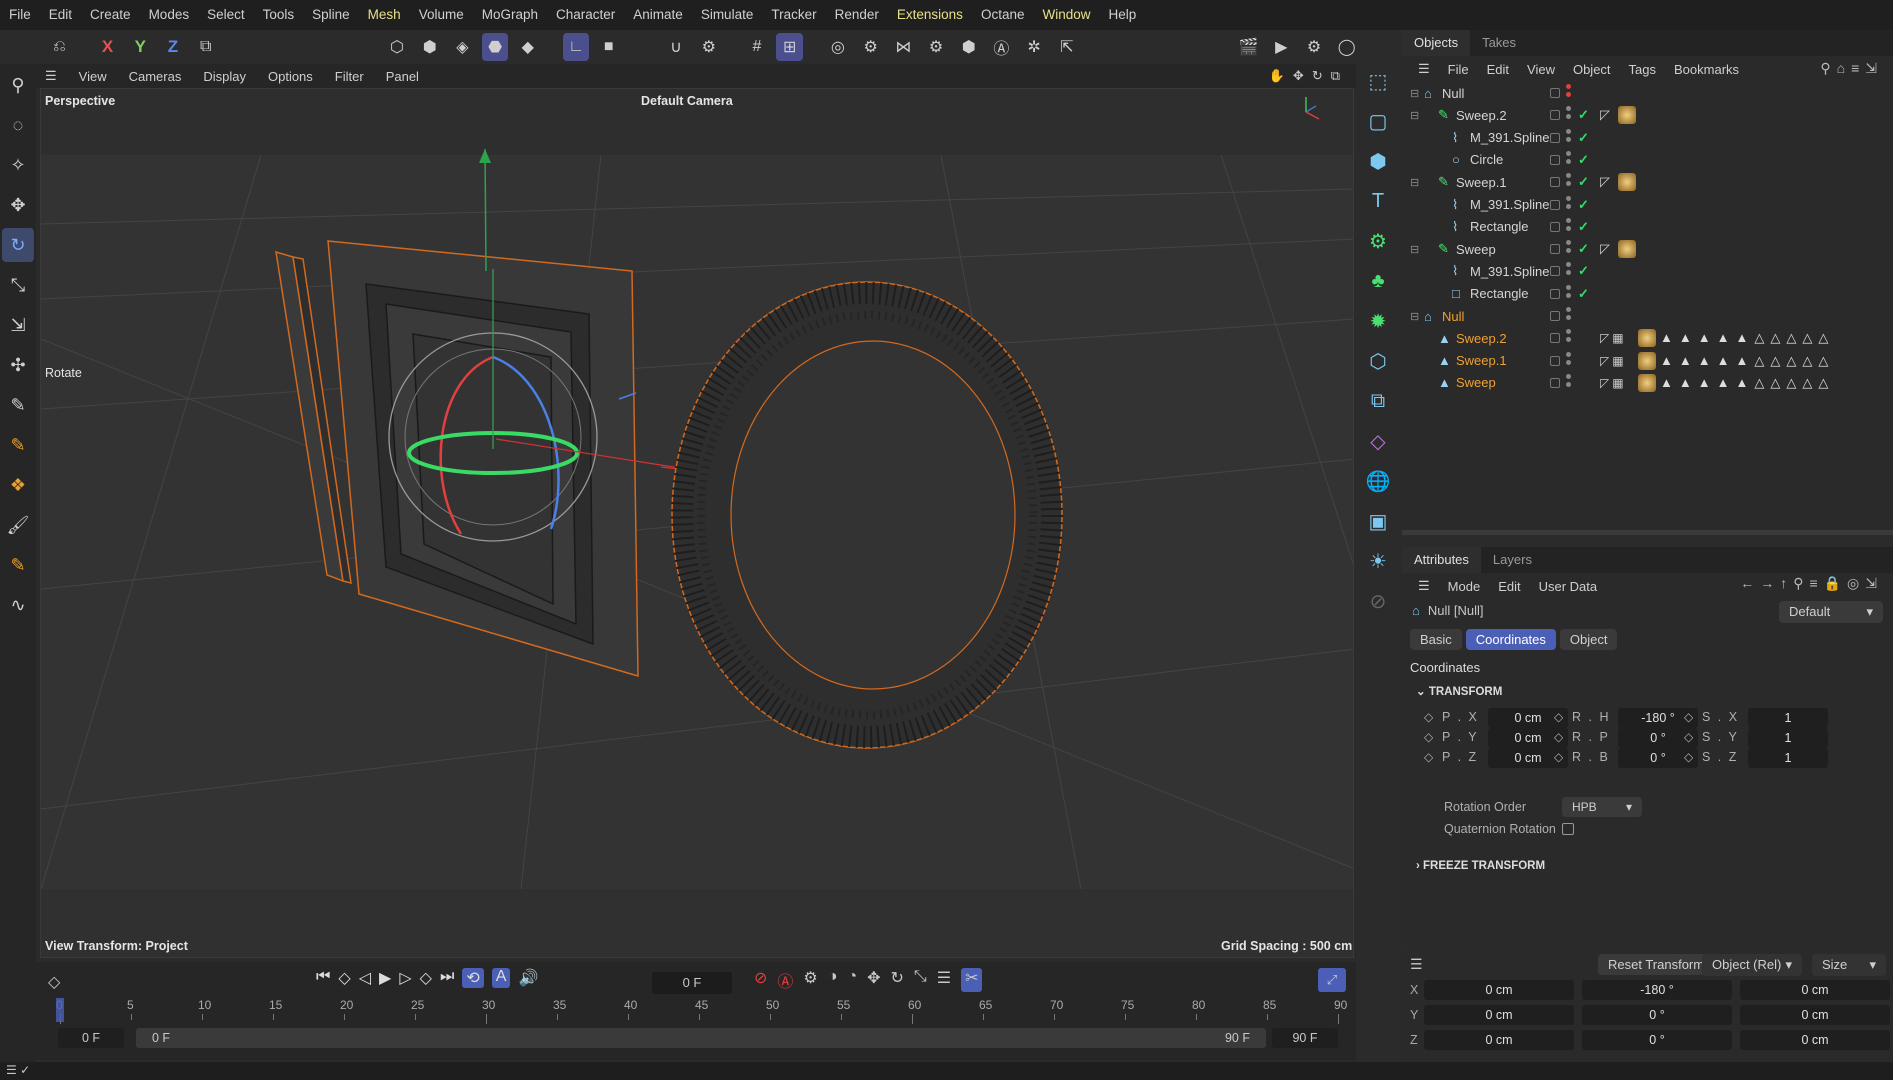  Describe the element at coordinates (1332, 980) in the screenshot. I see `timeline-graph-icon: ⤢` at that location.